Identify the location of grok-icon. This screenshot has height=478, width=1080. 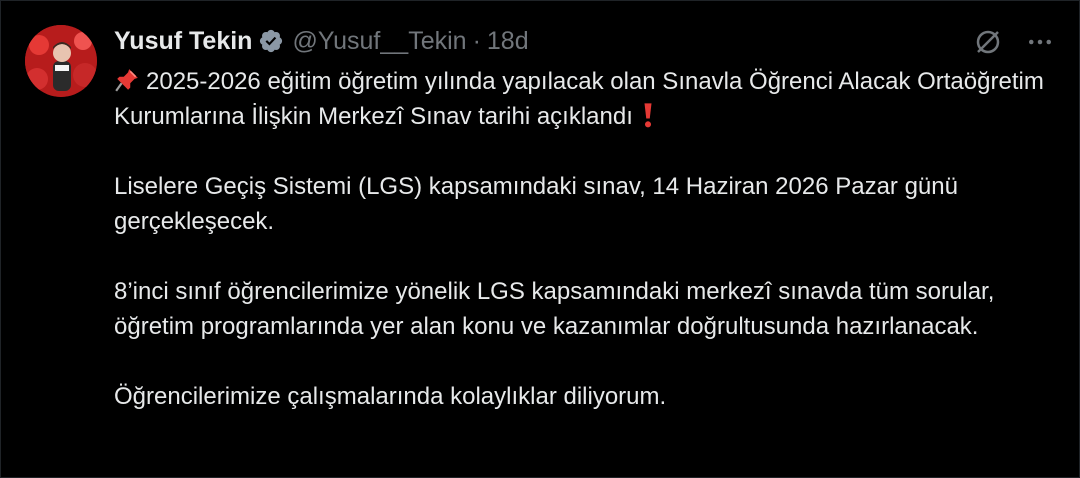
(988, 42).